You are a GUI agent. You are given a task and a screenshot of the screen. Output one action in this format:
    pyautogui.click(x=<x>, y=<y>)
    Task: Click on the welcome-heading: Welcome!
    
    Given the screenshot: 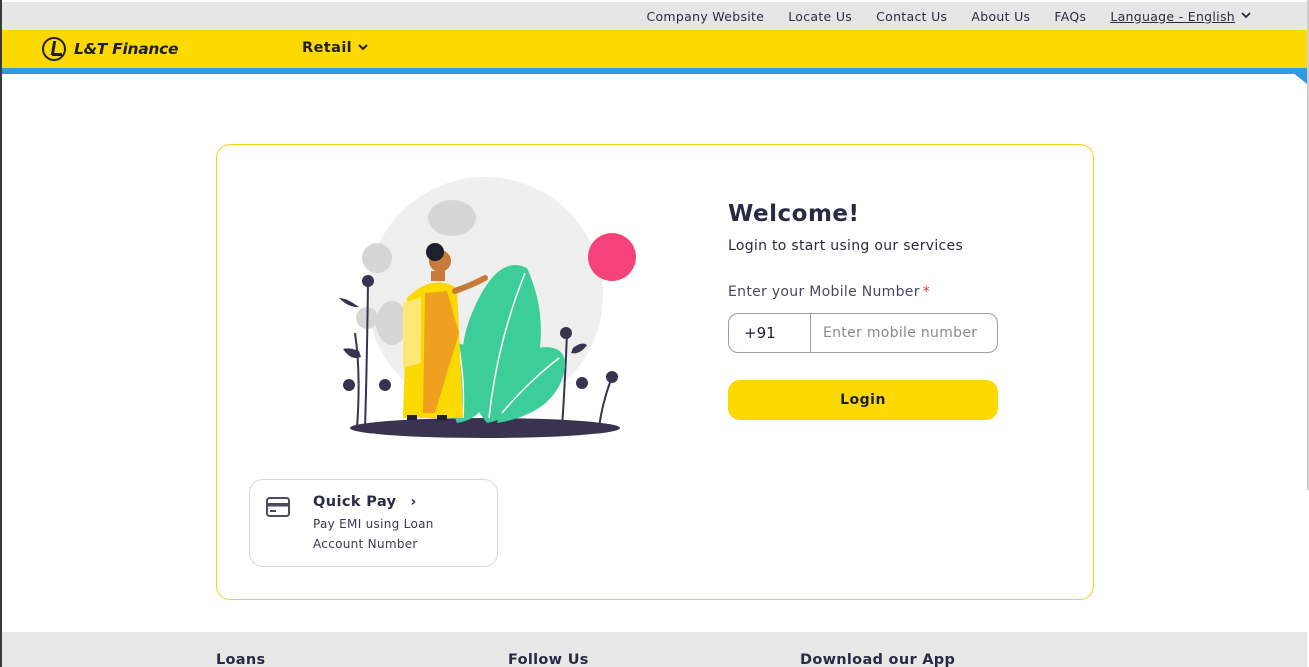 What is the action you would take?
    pyautogui.click(x=794, y=214)
    